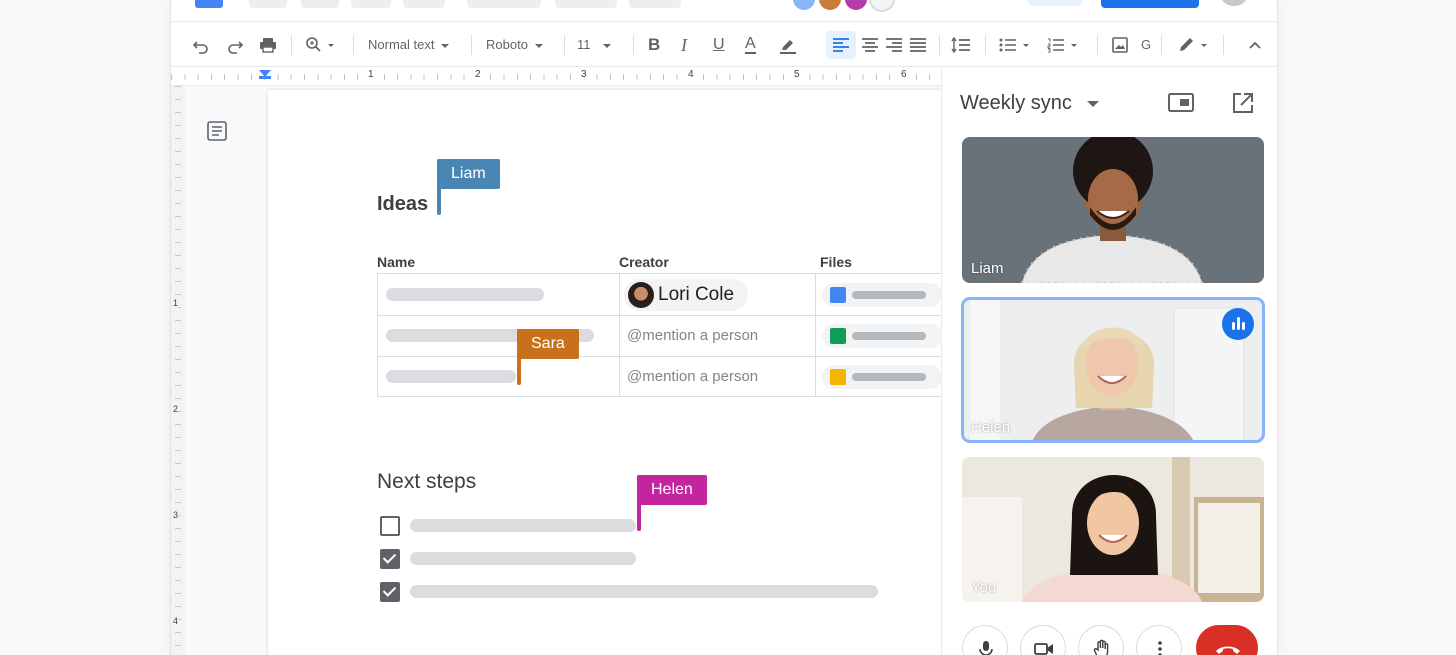  Describe the element at coordinates (961, 45) in the screenshot. I see `line-spacing-icon` at that location.